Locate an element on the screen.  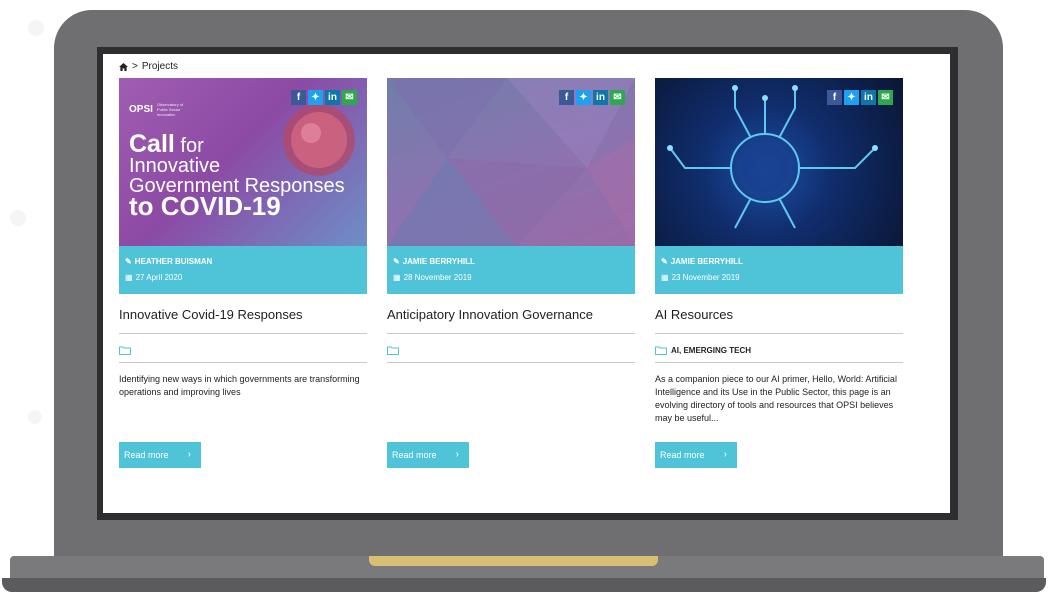
headline-for: for is located at coordinates (192, 146).